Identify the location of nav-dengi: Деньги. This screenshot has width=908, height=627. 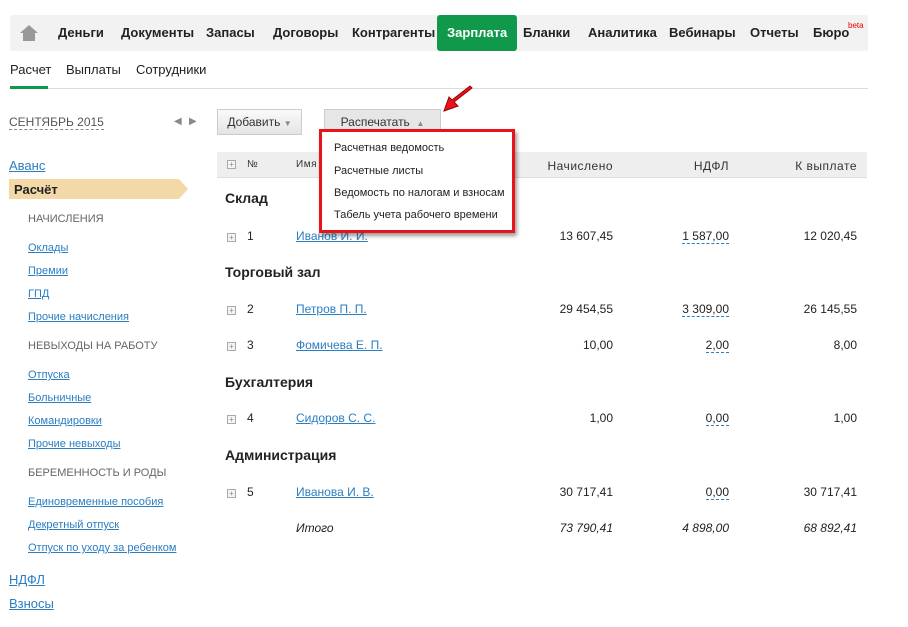
(81, 33).